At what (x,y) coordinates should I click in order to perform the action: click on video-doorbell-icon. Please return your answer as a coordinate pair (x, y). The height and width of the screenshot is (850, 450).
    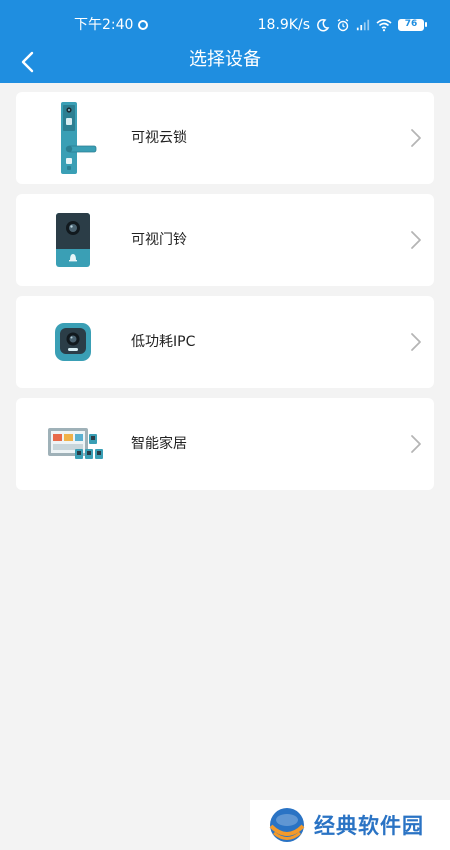
    Looking at the image, I should click on (73, 240).